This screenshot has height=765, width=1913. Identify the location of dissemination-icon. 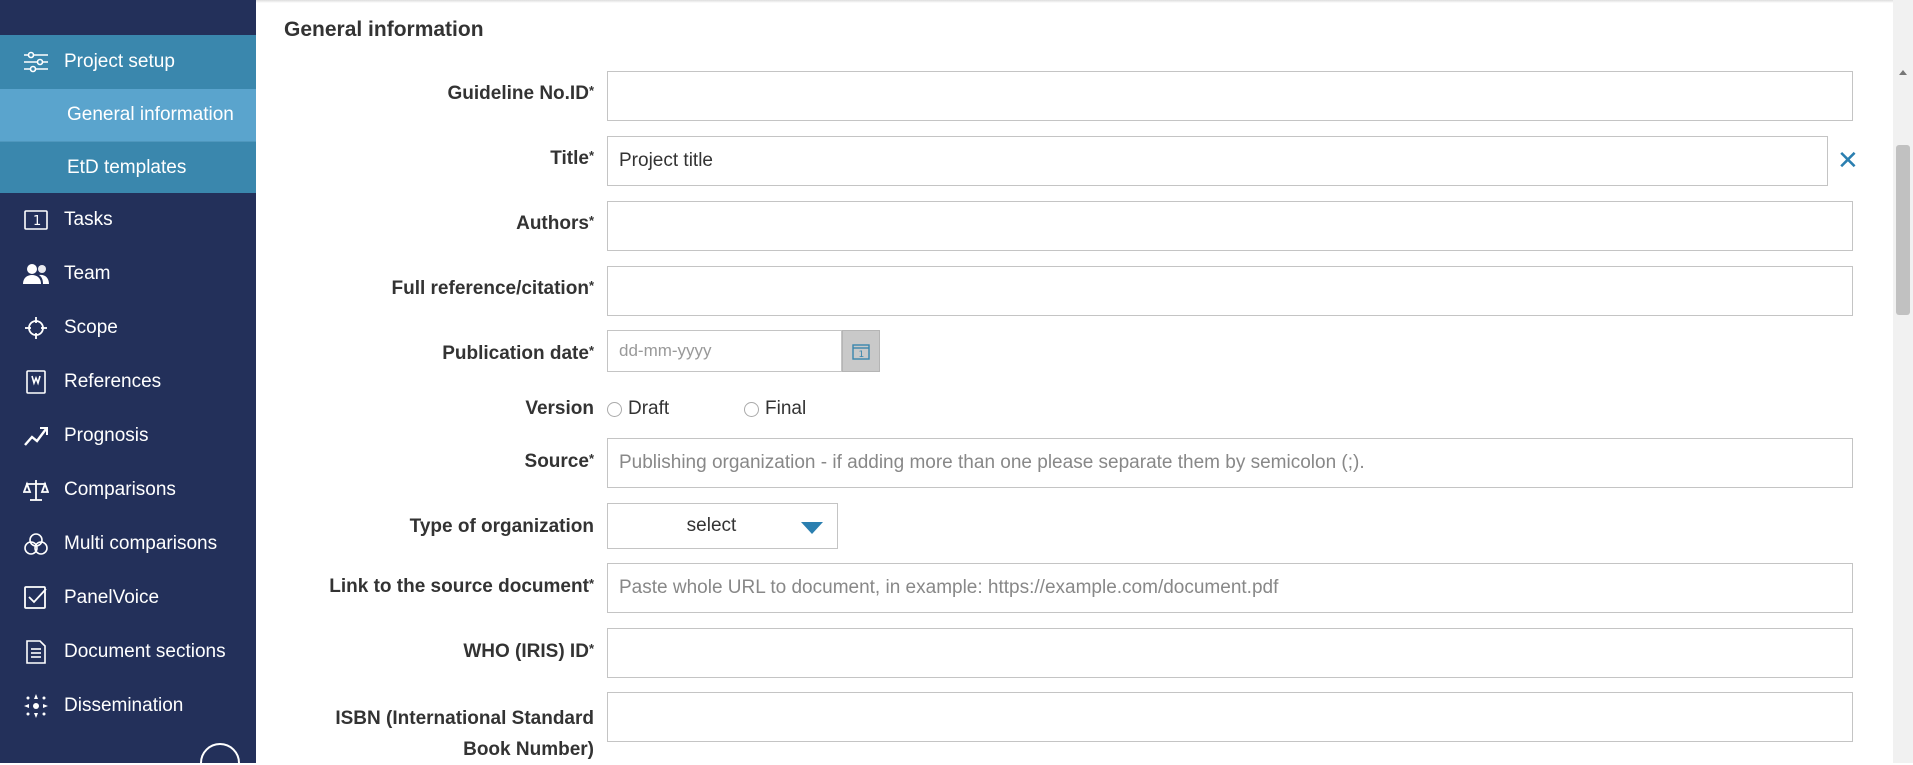
(36, 706).